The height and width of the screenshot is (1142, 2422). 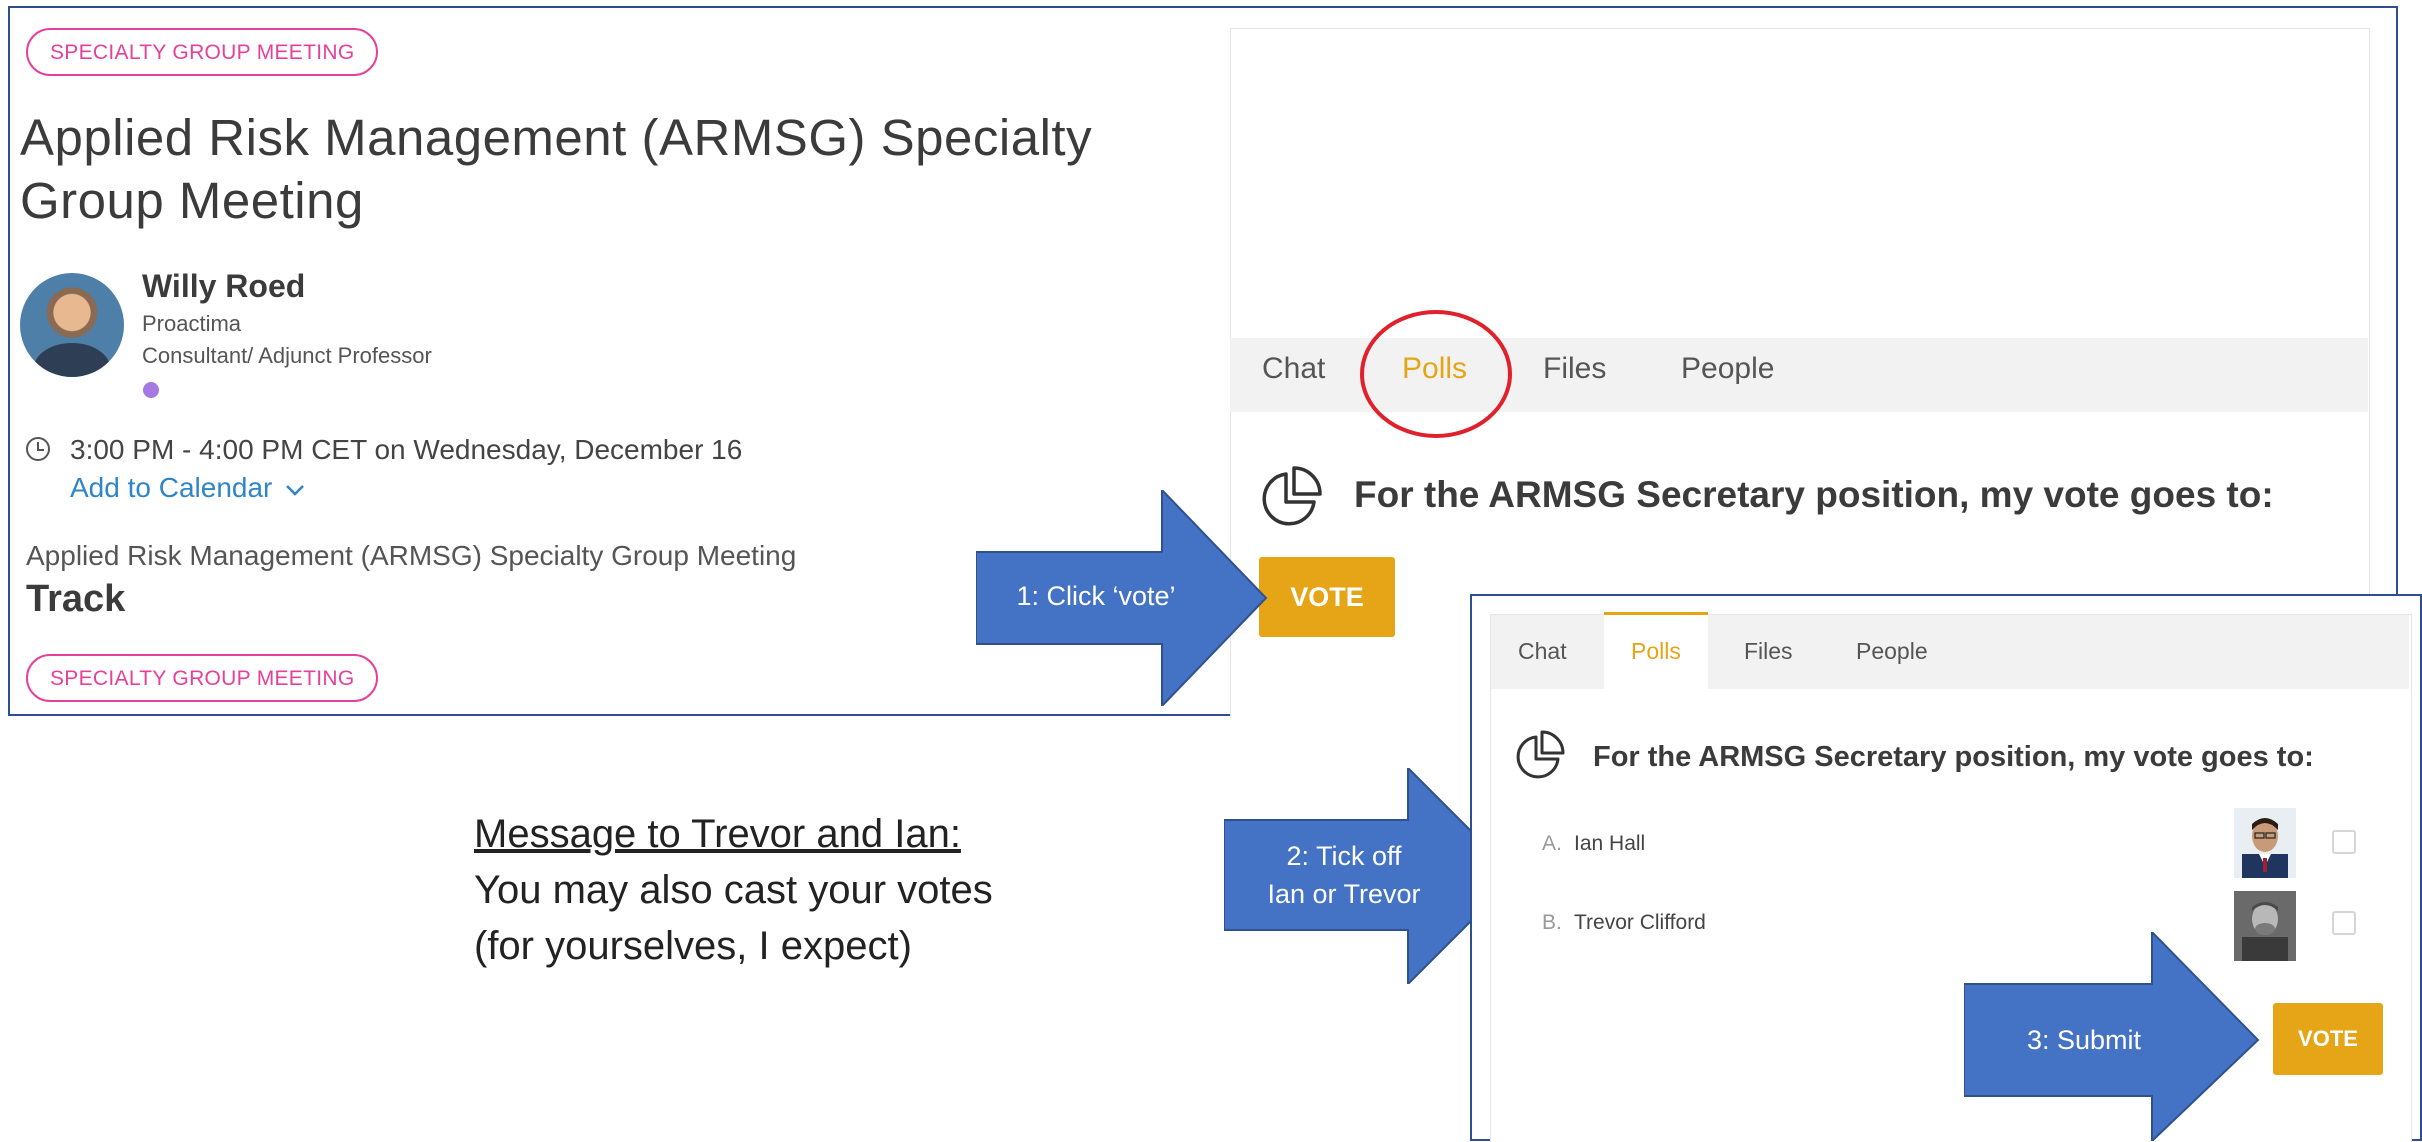 What do you see at coordinates (202, 678) in the screenshot?
I see `track-badge: SPECIALTY GROUP MEETING` at bounding box center [202, 678].